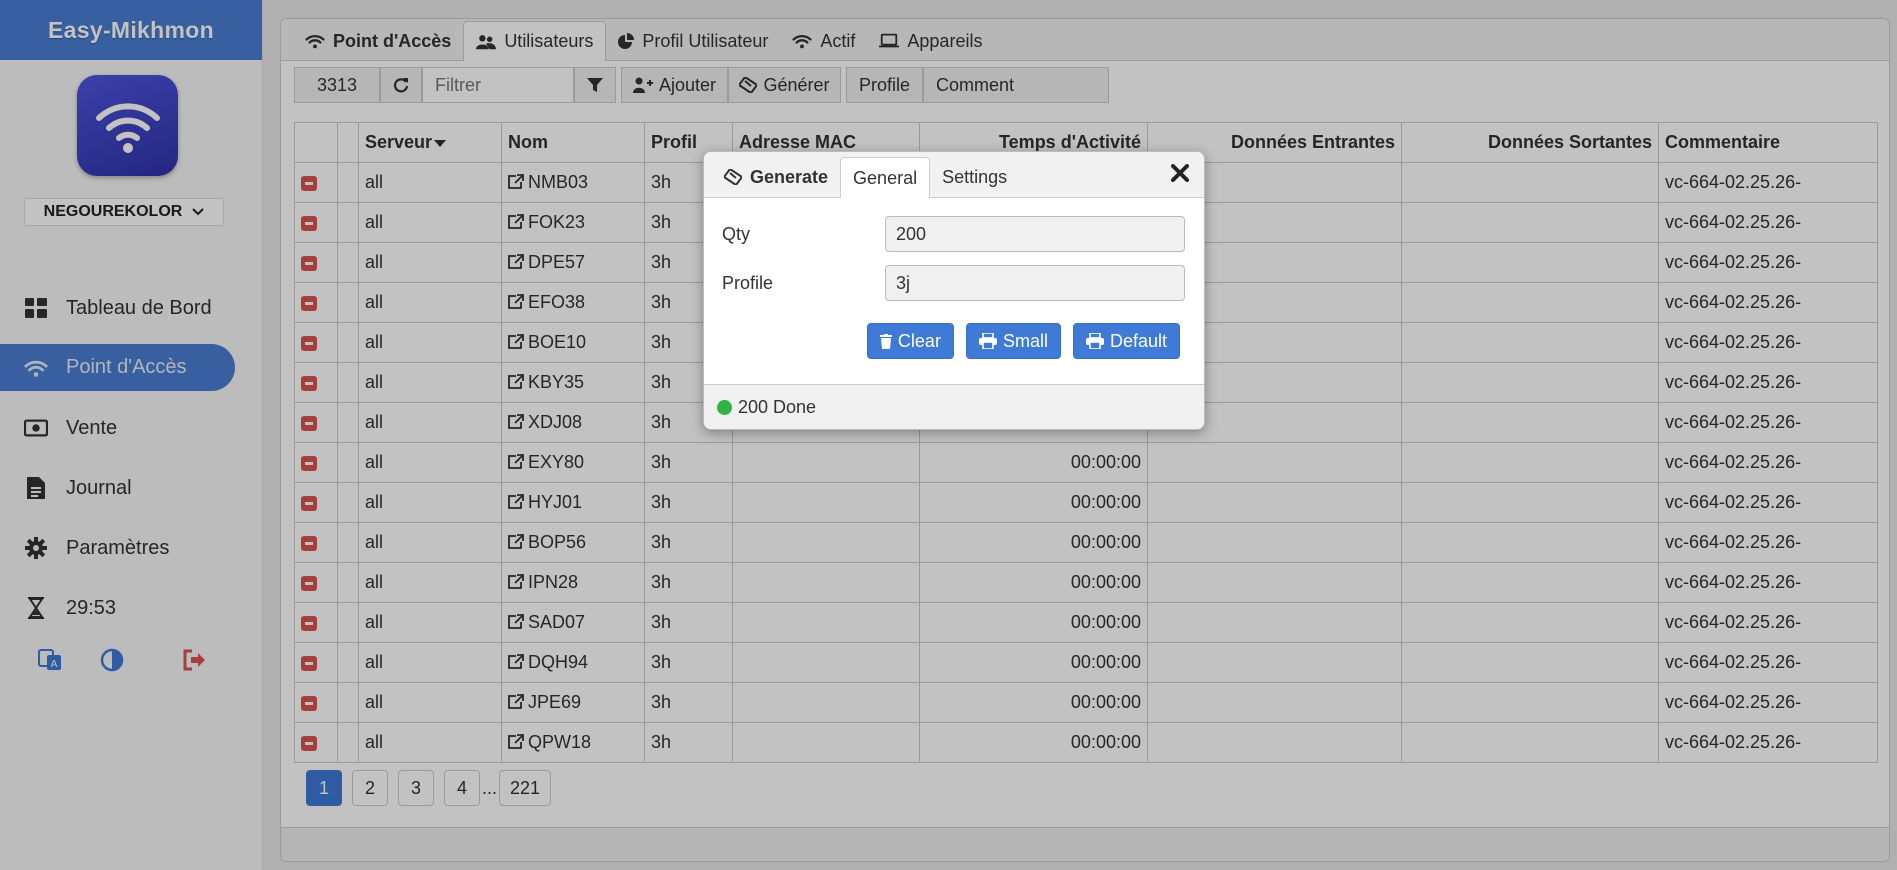 Image resolution: width=1897 pixels, height=870 pixels. I want to click on status-dot-icon, so click(724, 407).